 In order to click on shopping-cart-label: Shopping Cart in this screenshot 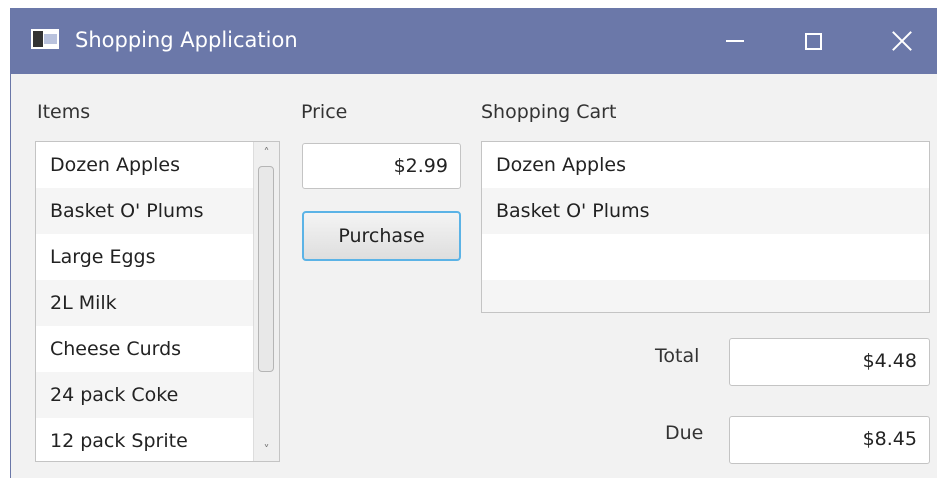, I will do `click(549, 112)`.